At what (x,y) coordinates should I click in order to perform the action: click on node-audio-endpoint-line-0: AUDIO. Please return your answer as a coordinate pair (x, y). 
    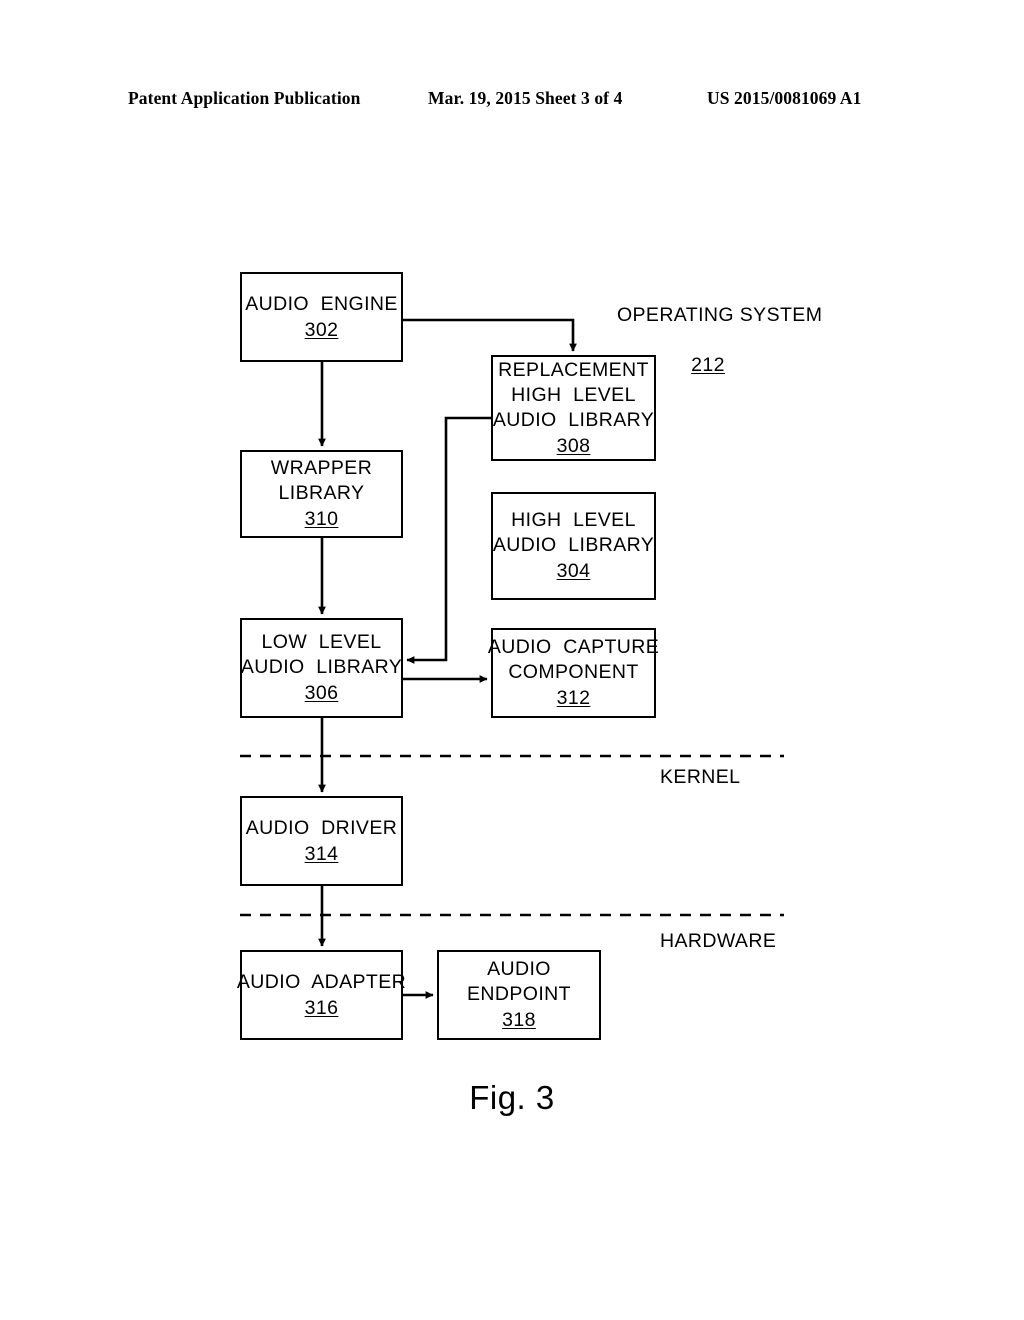
    Looking at the image, I should click on (519, 969).